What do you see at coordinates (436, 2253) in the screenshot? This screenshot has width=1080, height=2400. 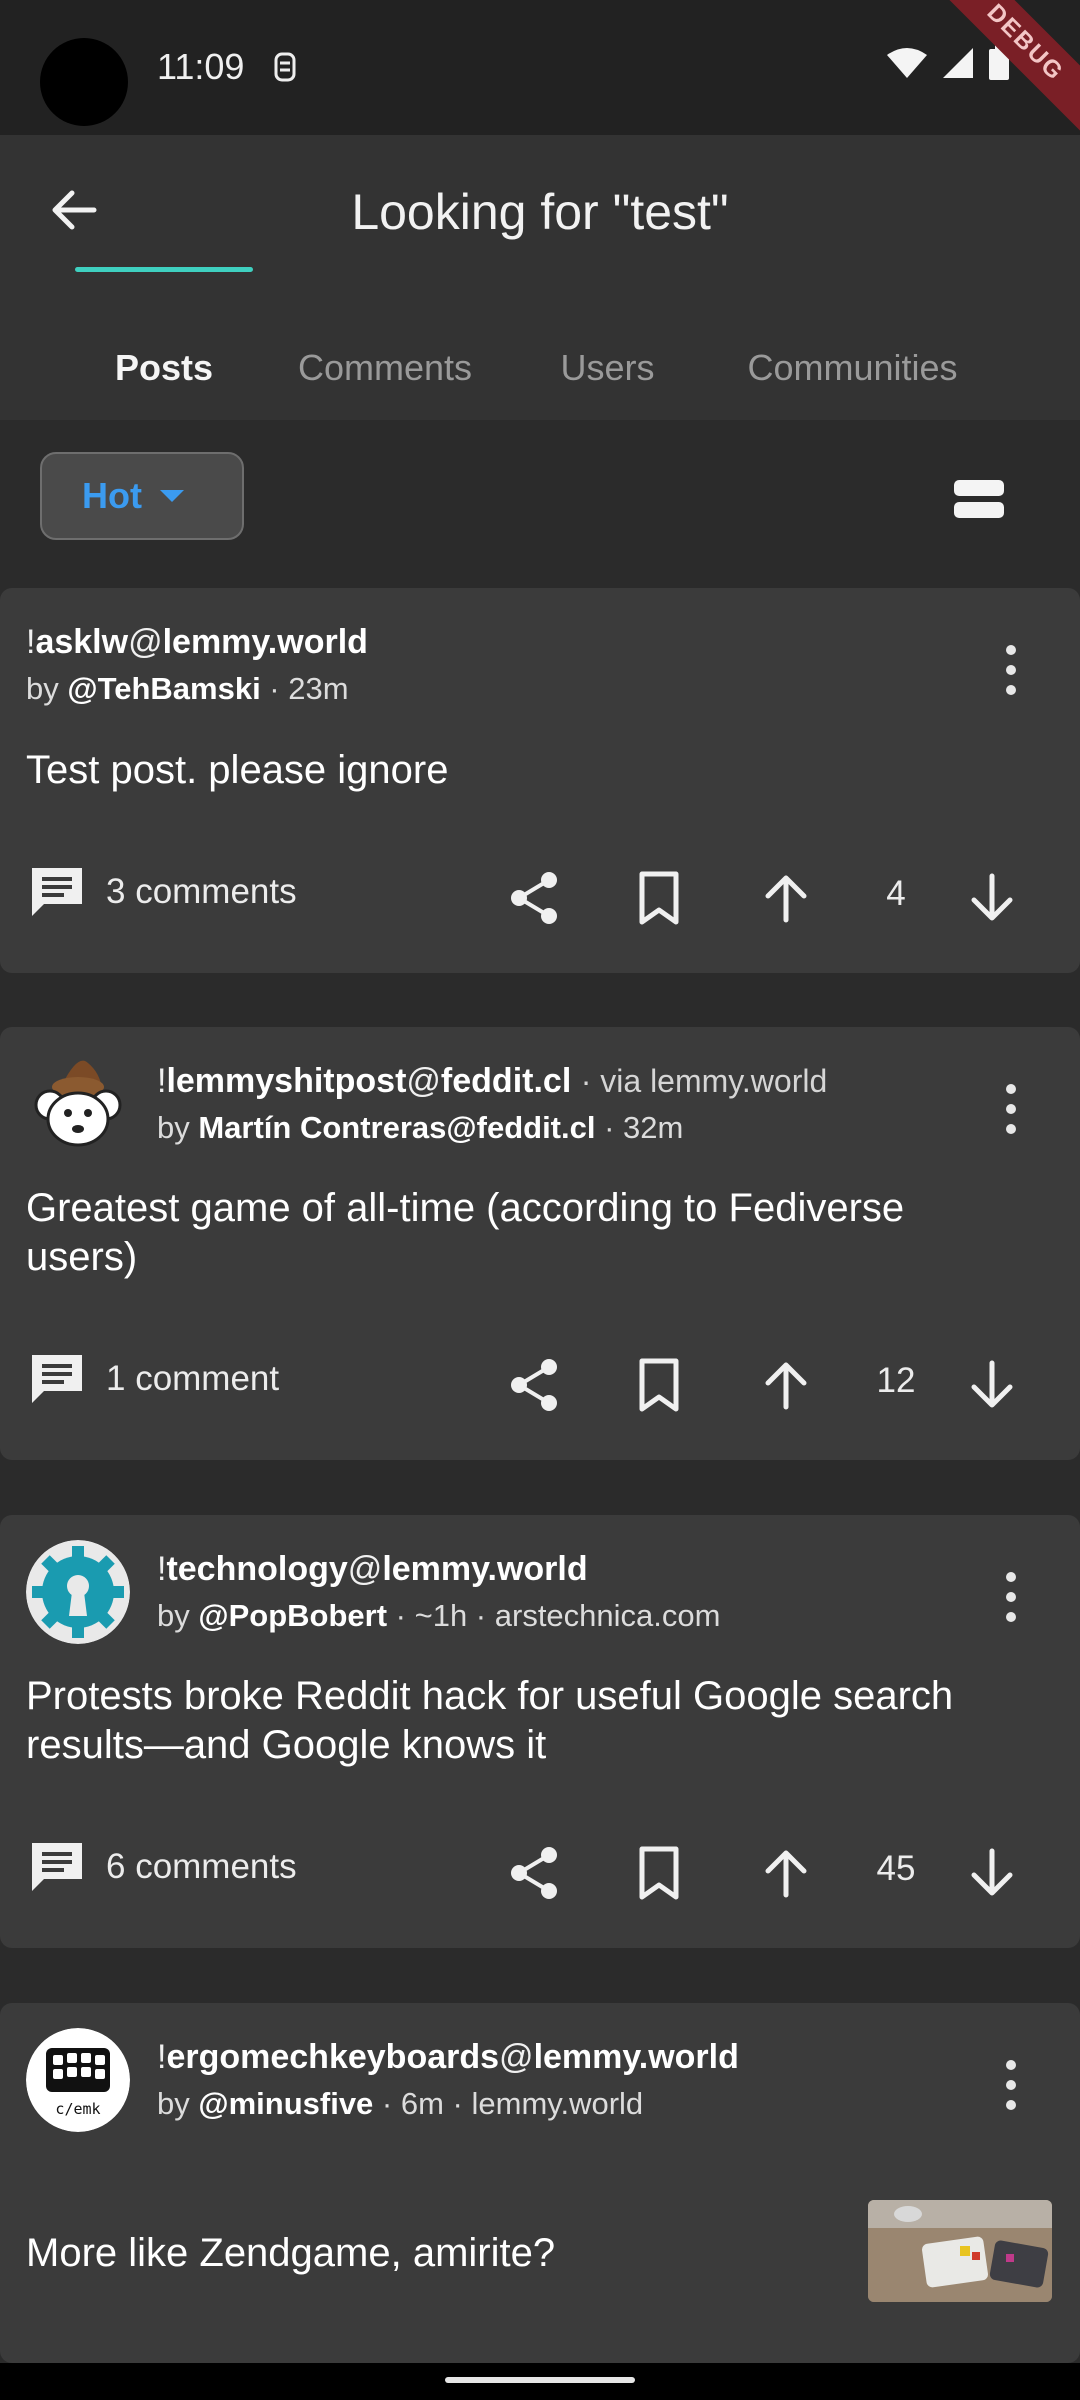 I see `post-title: More like Zendgame, amirite?` at bounding box center [436, 2253].